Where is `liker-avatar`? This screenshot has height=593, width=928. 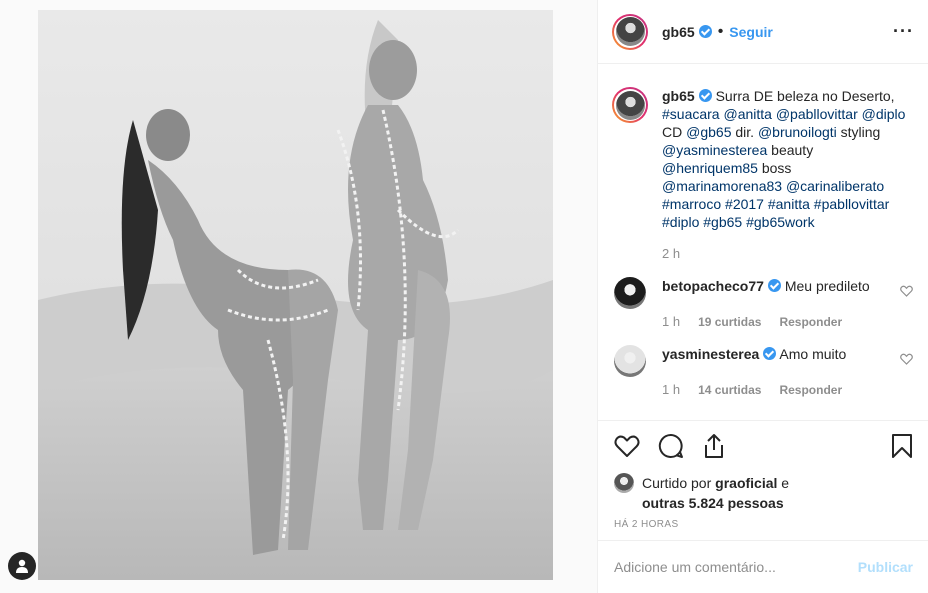
liker-avatar is located at coordinates (624, 483).